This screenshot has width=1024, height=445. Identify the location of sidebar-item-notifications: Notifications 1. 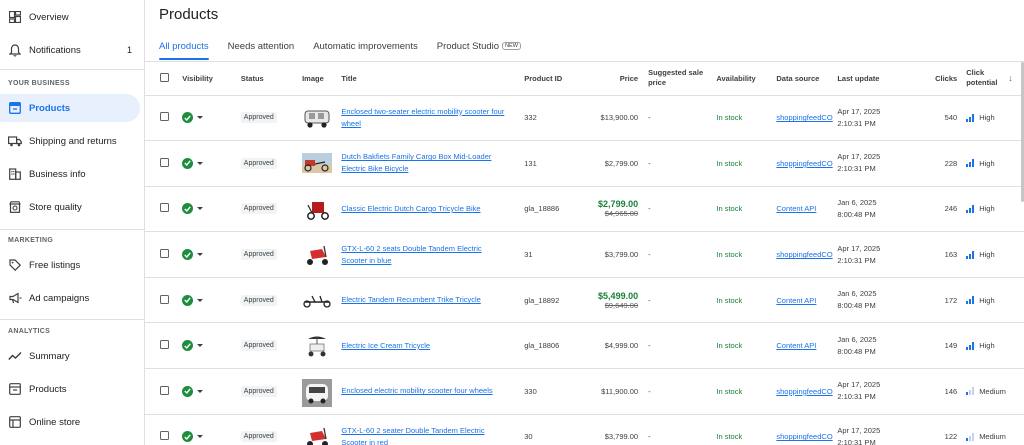
(70, 50).